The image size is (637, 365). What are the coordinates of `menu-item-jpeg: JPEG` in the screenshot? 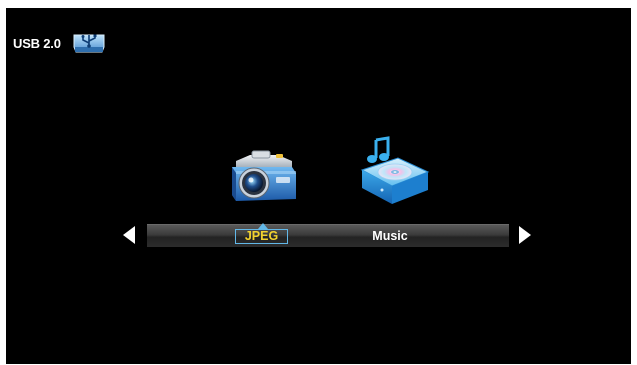 It's located at (261, 236).